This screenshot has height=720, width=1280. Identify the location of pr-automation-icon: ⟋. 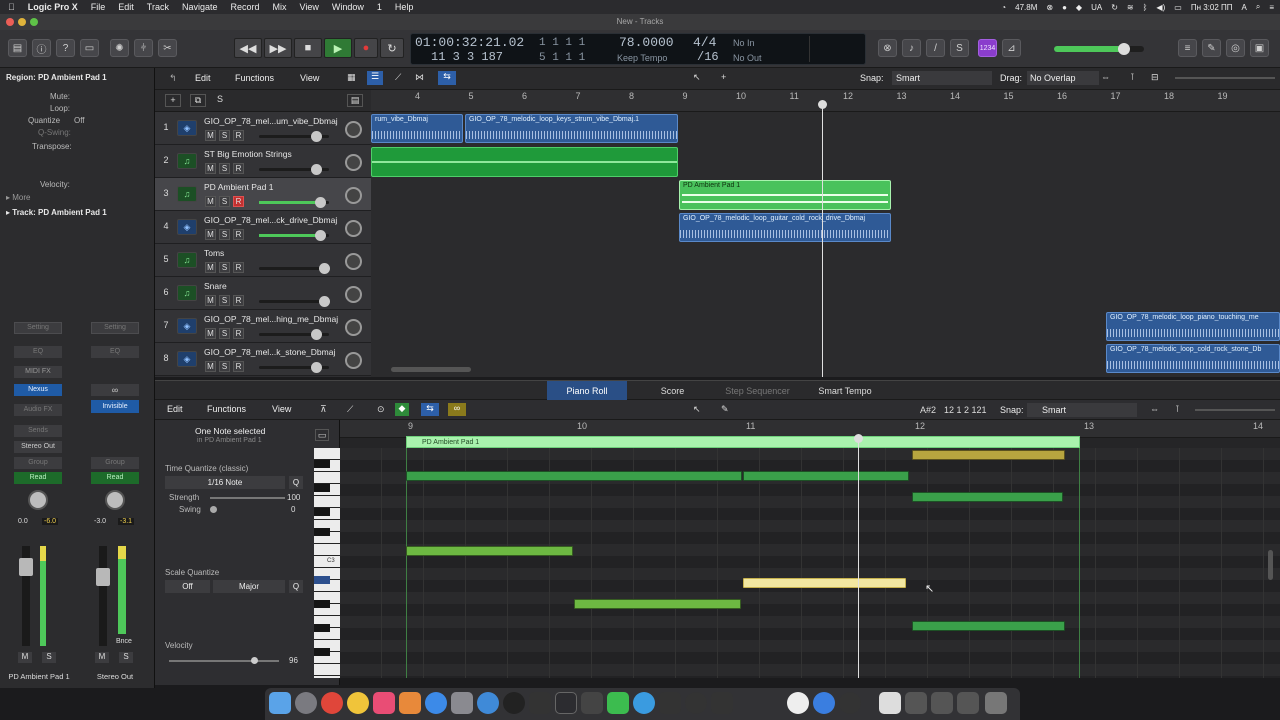
(350, 409).